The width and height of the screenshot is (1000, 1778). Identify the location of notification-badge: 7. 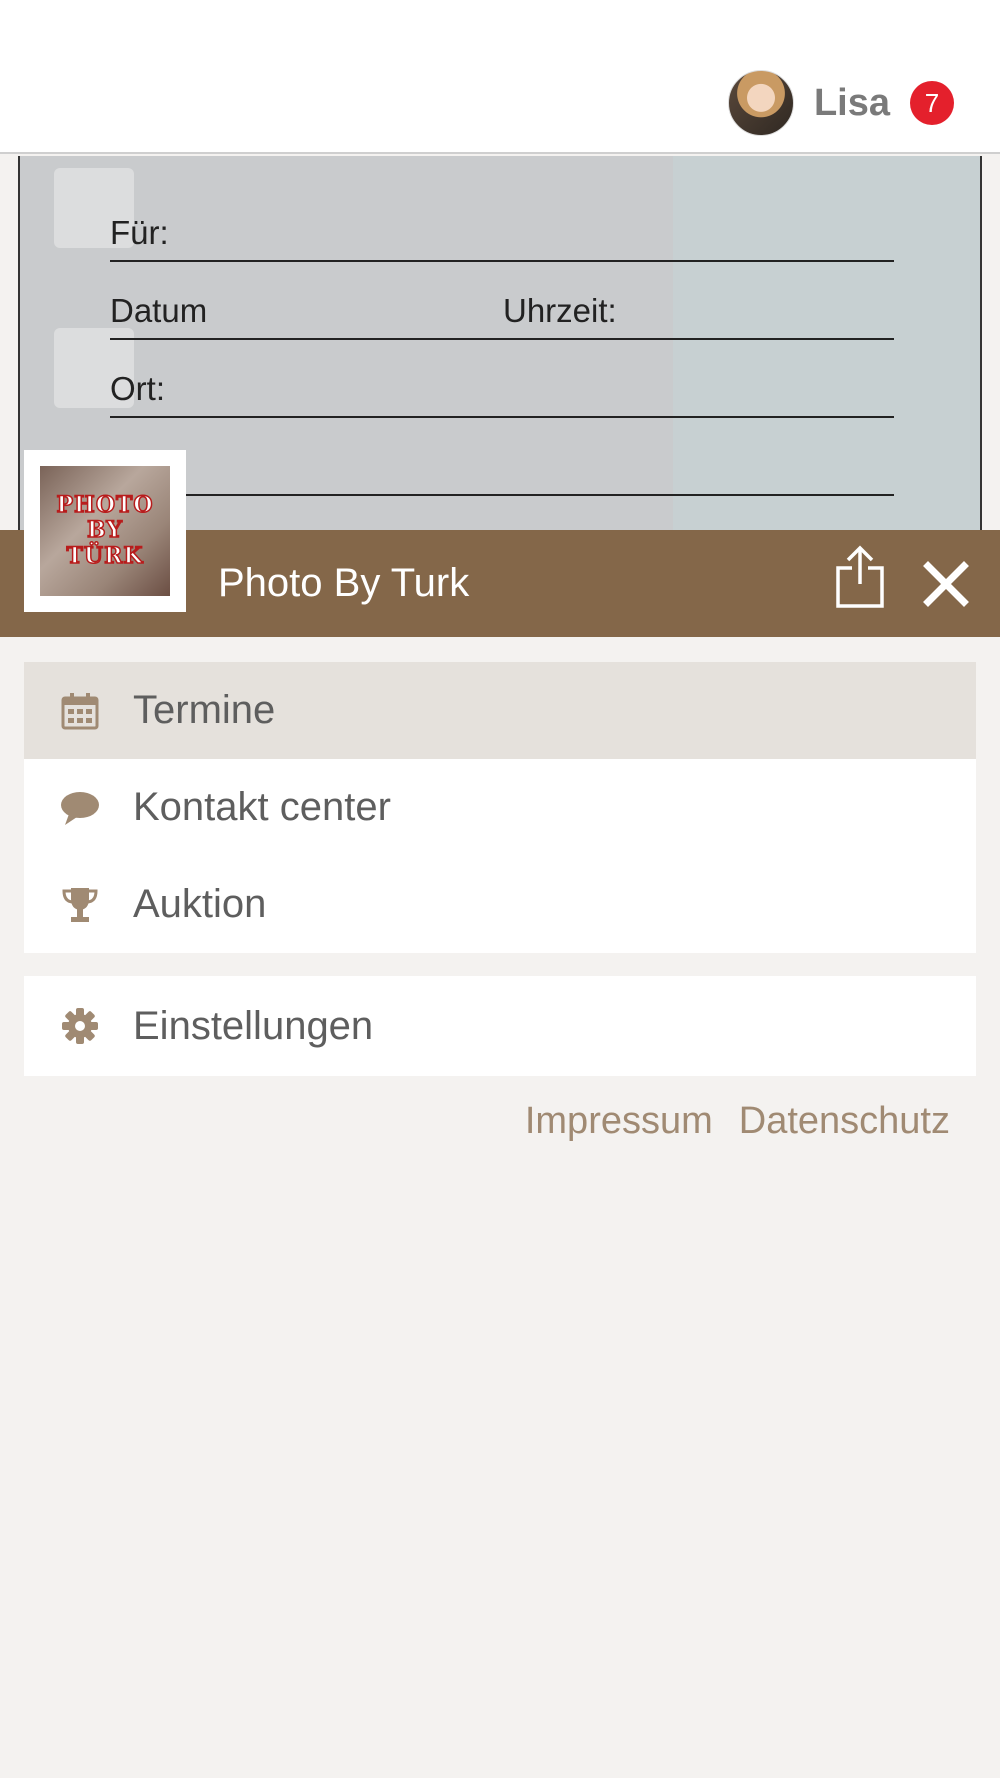
(932, 103).